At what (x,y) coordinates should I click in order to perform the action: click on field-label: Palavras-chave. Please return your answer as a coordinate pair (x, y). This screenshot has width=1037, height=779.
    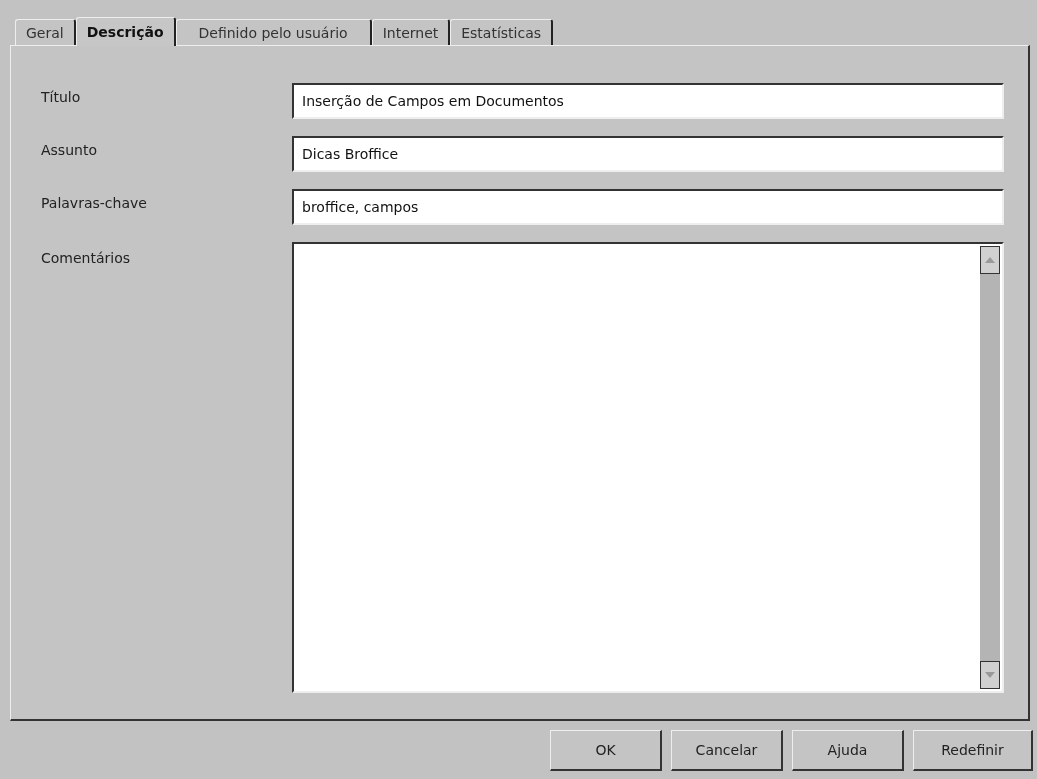
    Looking at the image, I should click on (94, 202).